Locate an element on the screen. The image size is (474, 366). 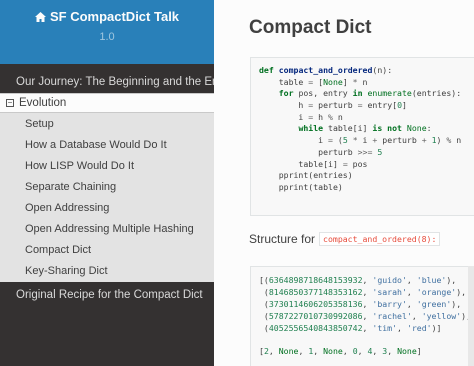
project-home-link: SF CompactDict Talk is located at coordinates (107, 16).